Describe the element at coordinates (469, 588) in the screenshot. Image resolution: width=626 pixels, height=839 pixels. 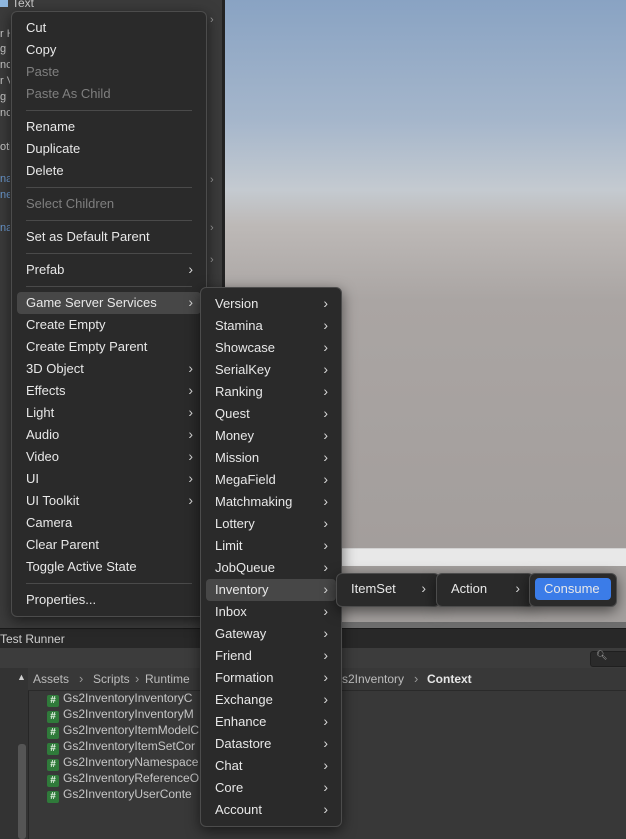
I see `menu-item-label: Action` at that location.